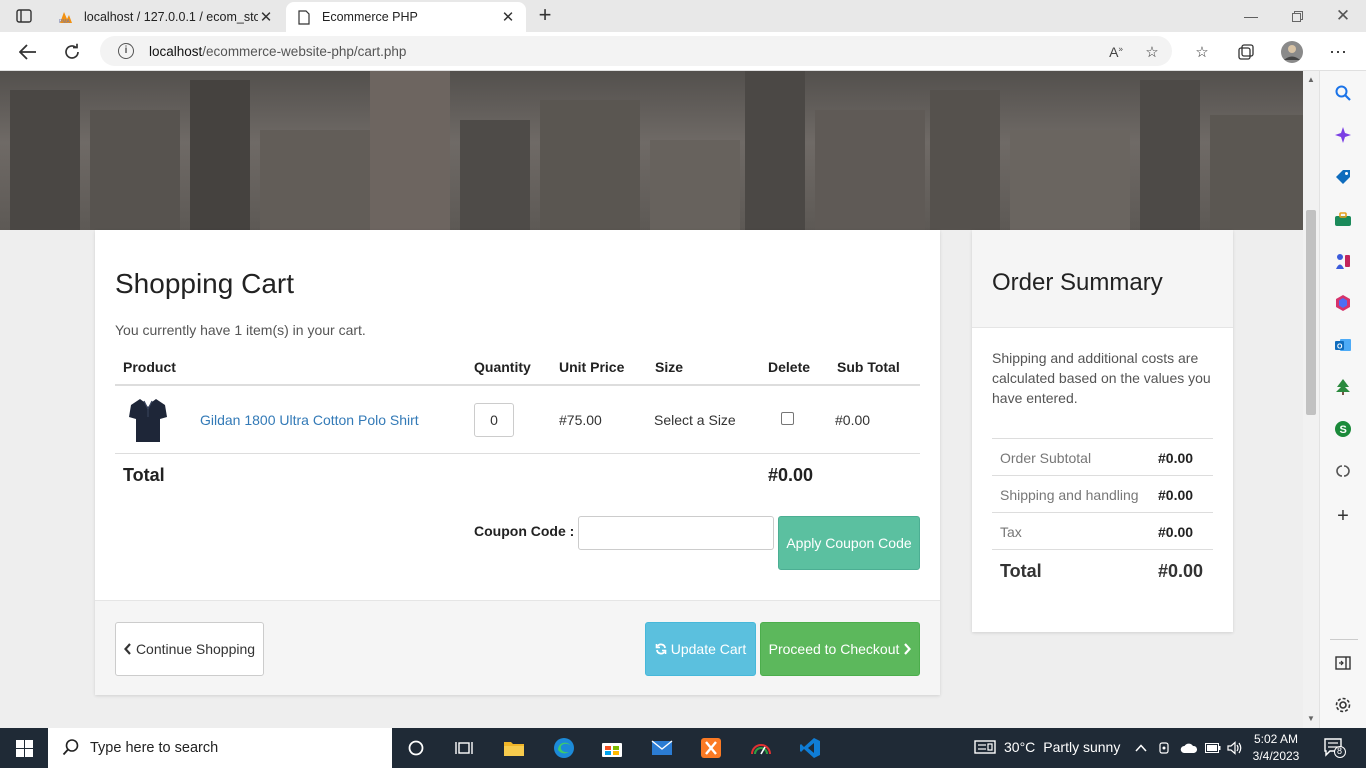  What do you see at coordinates (1311, 719) in the screenshot?
I see `scroll-down-icon: ▼` at bounding box center [1311, 719].